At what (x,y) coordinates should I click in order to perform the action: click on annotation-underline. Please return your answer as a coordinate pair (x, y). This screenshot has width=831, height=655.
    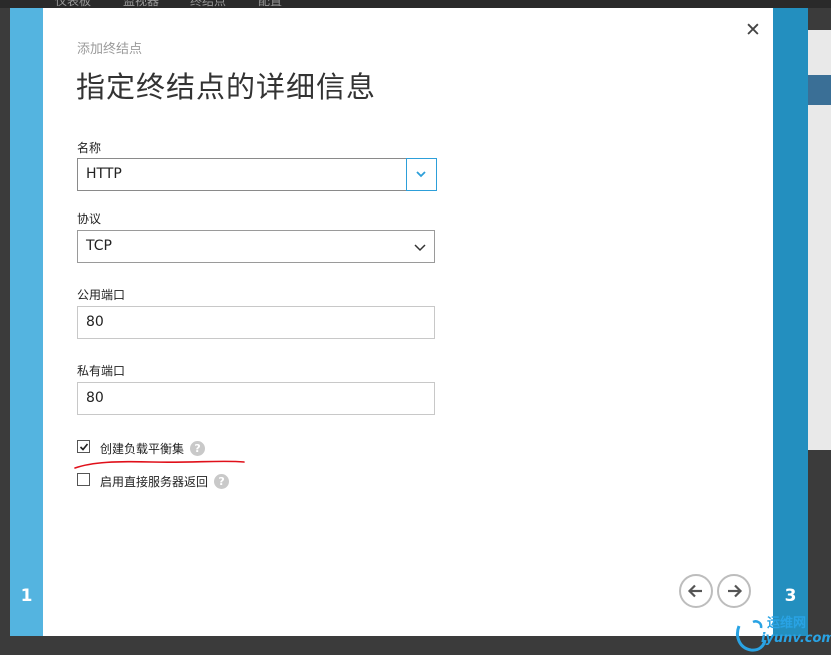
    Looking at the image, I should click on (159, 464).